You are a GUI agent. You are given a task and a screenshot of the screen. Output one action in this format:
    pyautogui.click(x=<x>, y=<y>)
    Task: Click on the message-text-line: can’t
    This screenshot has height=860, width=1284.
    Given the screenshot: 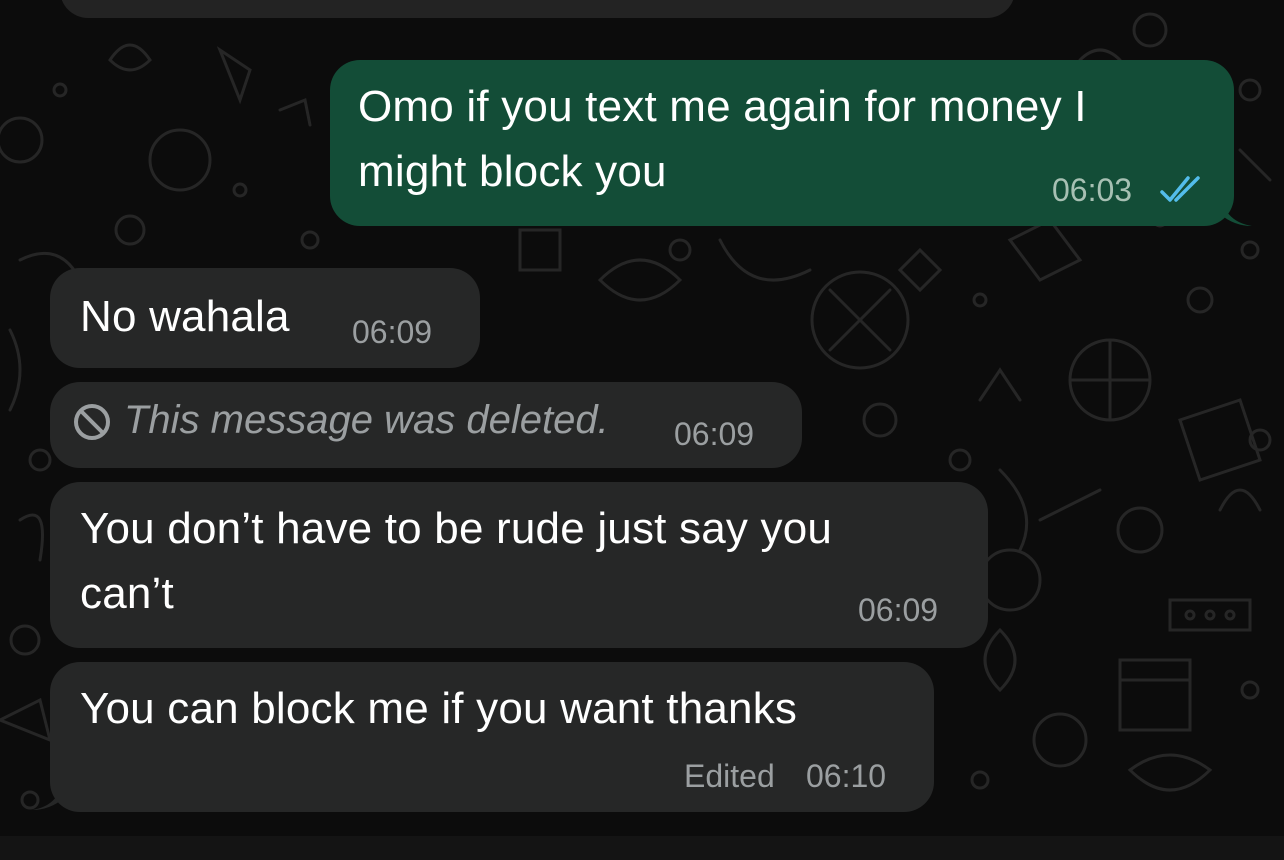 What is the action you would take?
    pyautogui.click(x=127, y=593)
    